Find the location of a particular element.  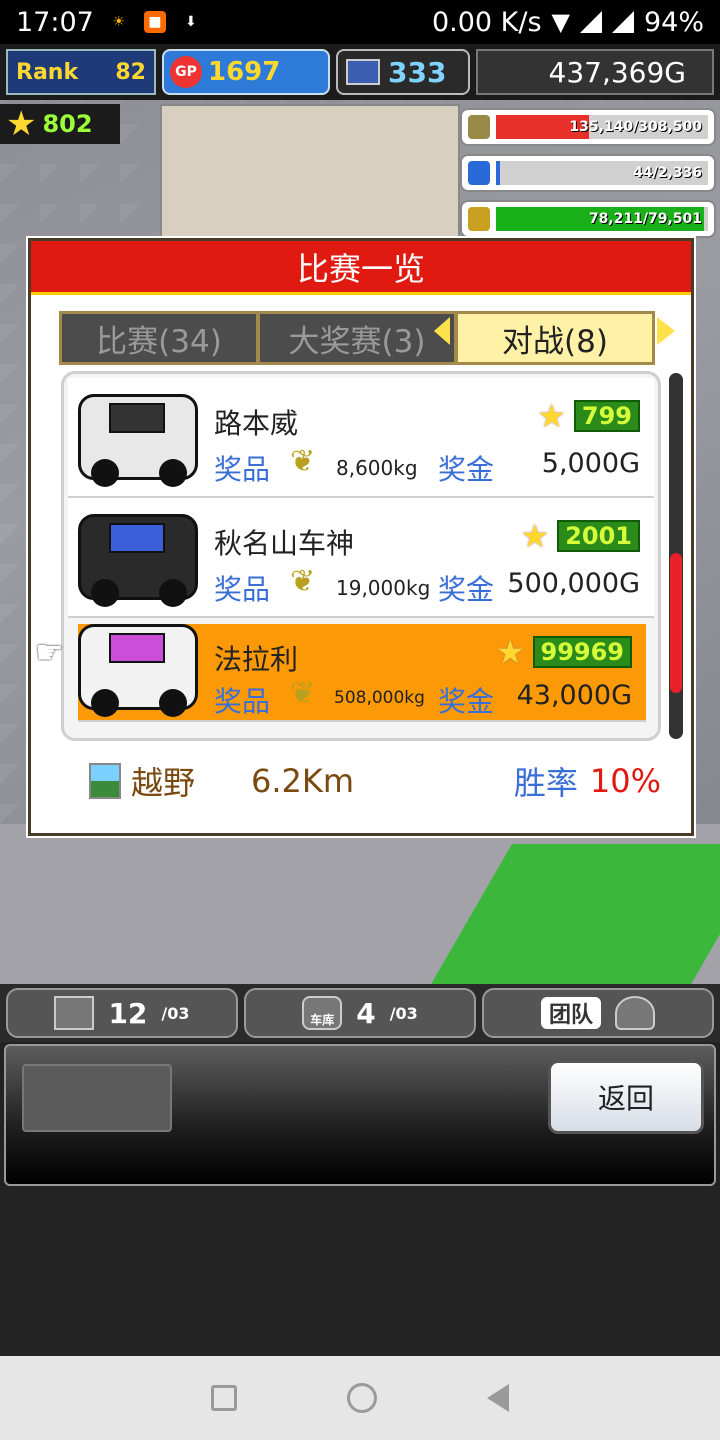

tab-battles: 对战(8) is located at coordinates (555, 338).